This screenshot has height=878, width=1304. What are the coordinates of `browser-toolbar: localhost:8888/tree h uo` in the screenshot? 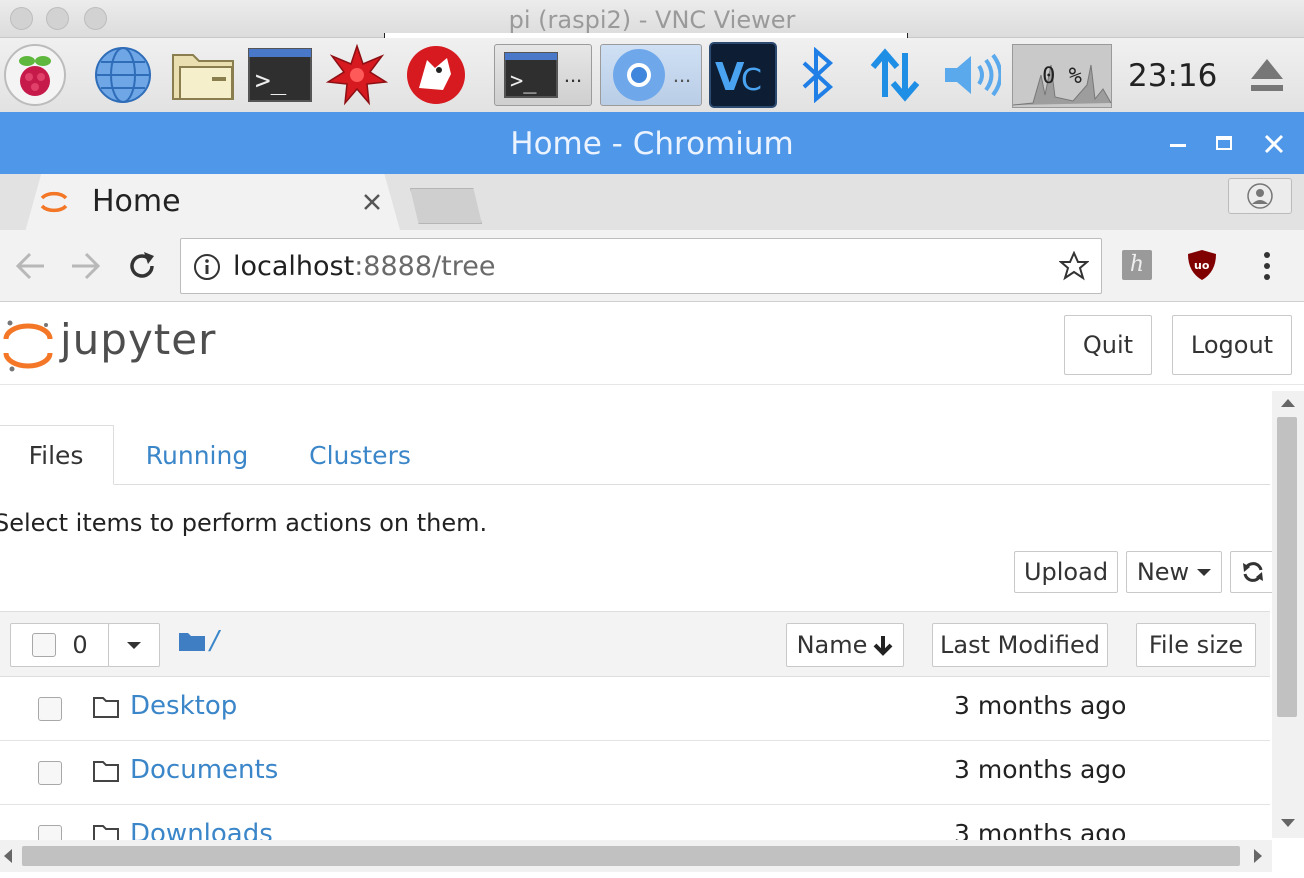 It's located at (652, 266).